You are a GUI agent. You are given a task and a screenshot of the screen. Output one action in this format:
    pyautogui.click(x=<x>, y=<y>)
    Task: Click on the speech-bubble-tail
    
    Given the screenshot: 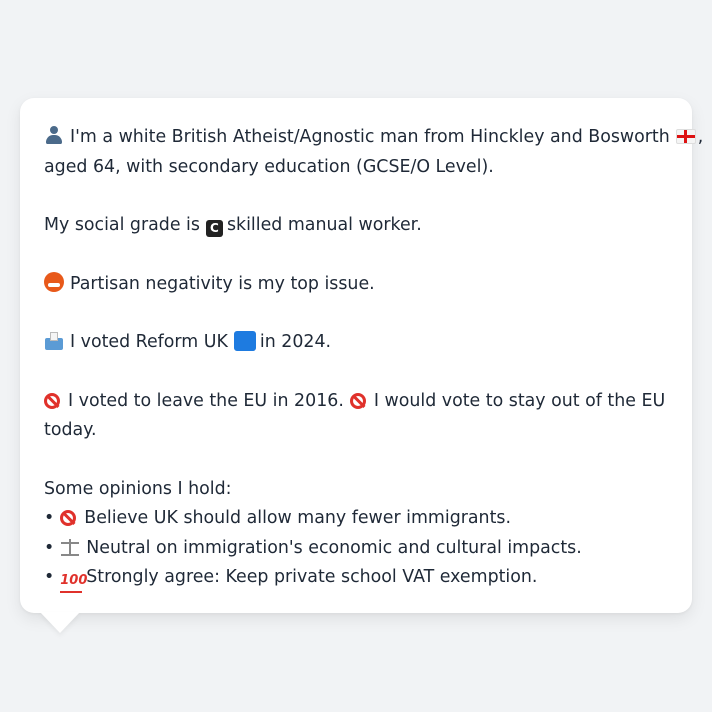 What is the action you would take?
    pyautogui.click(x=60, y=622)
    